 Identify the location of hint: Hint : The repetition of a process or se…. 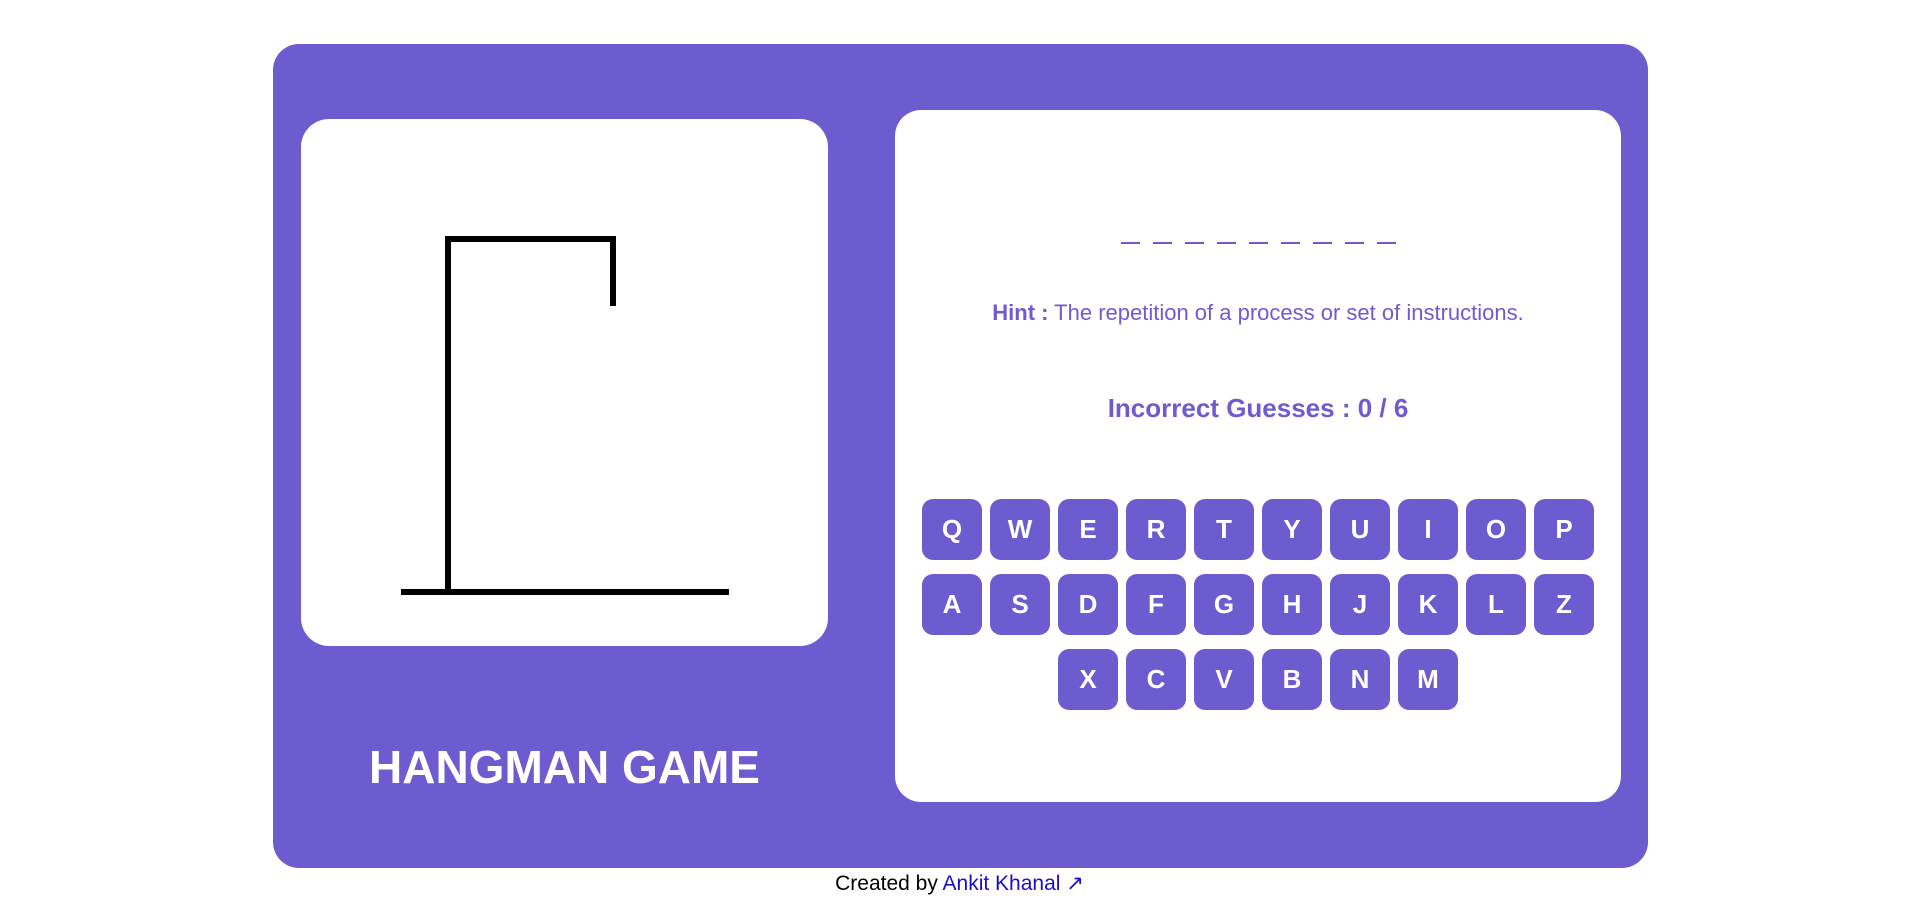
(1258, 313).